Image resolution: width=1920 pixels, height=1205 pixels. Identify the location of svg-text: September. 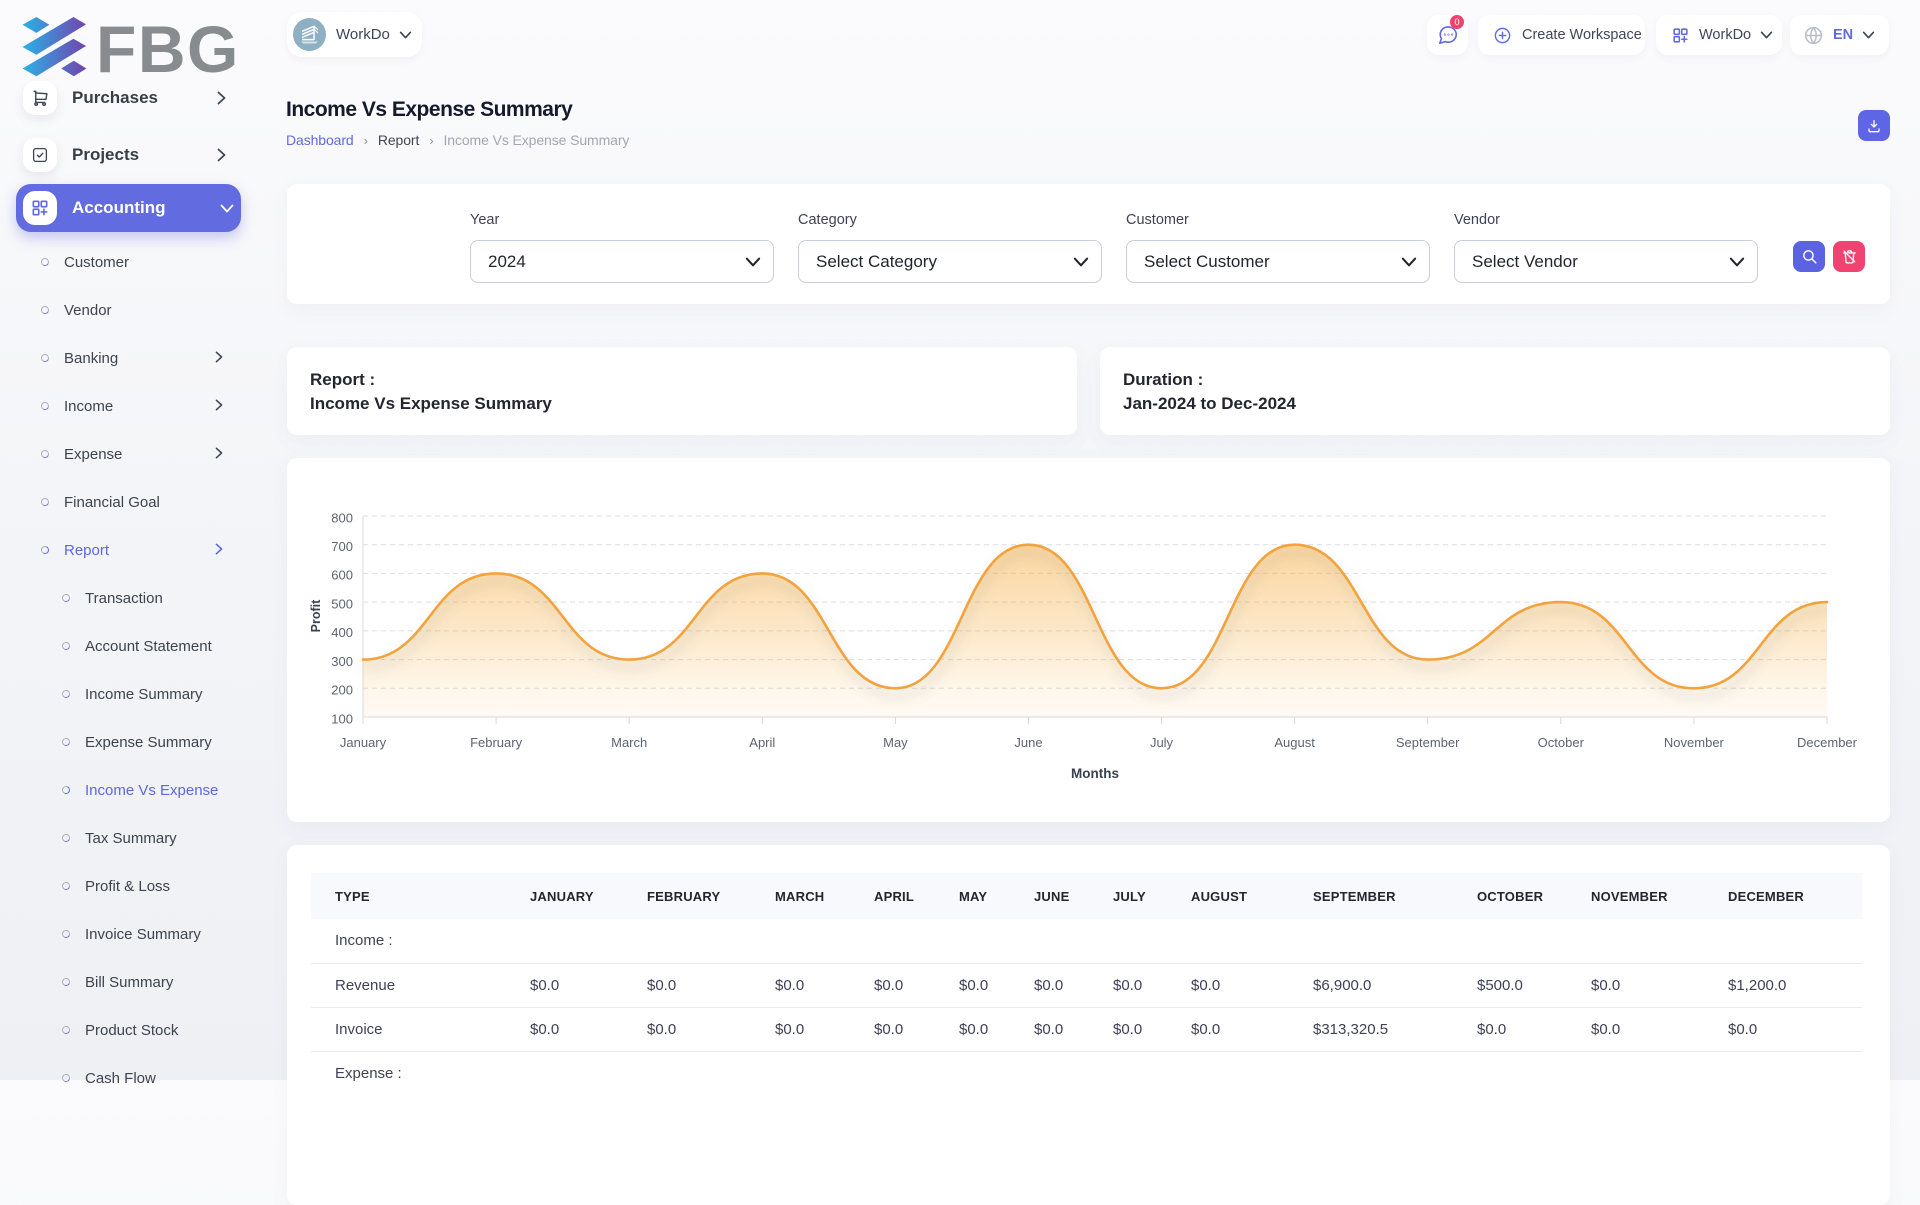
(1428, 742).